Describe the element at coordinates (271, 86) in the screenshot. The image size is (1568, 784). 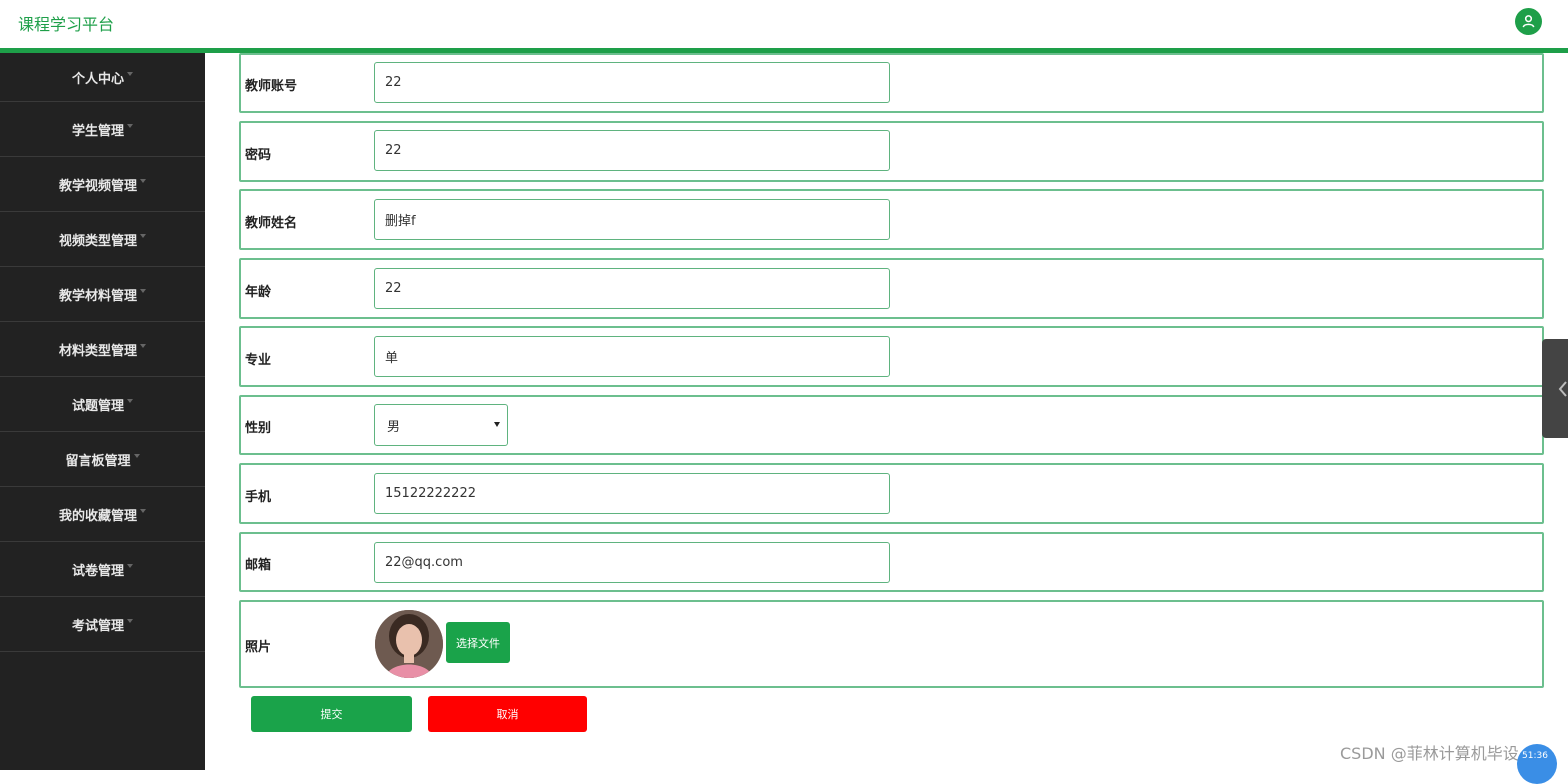
I see `field-label: 教师账号` at that location.